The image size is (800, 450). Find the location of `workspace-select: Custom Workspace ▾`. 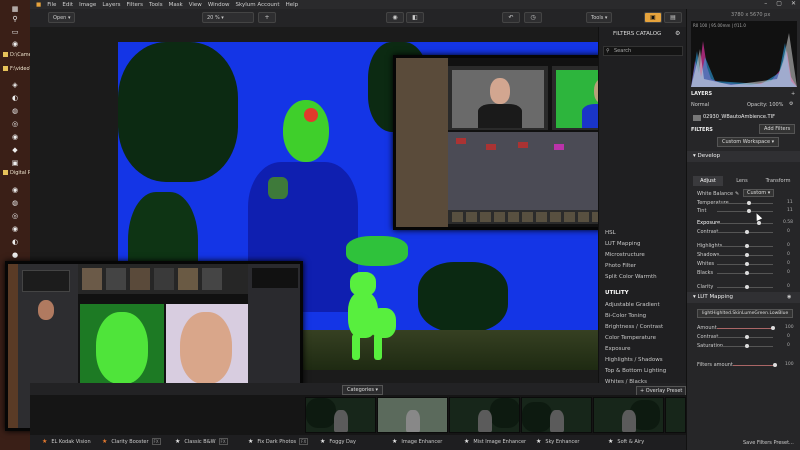

workspace-select: Custom Workspace ▾ is located at coordinates (748, 142).